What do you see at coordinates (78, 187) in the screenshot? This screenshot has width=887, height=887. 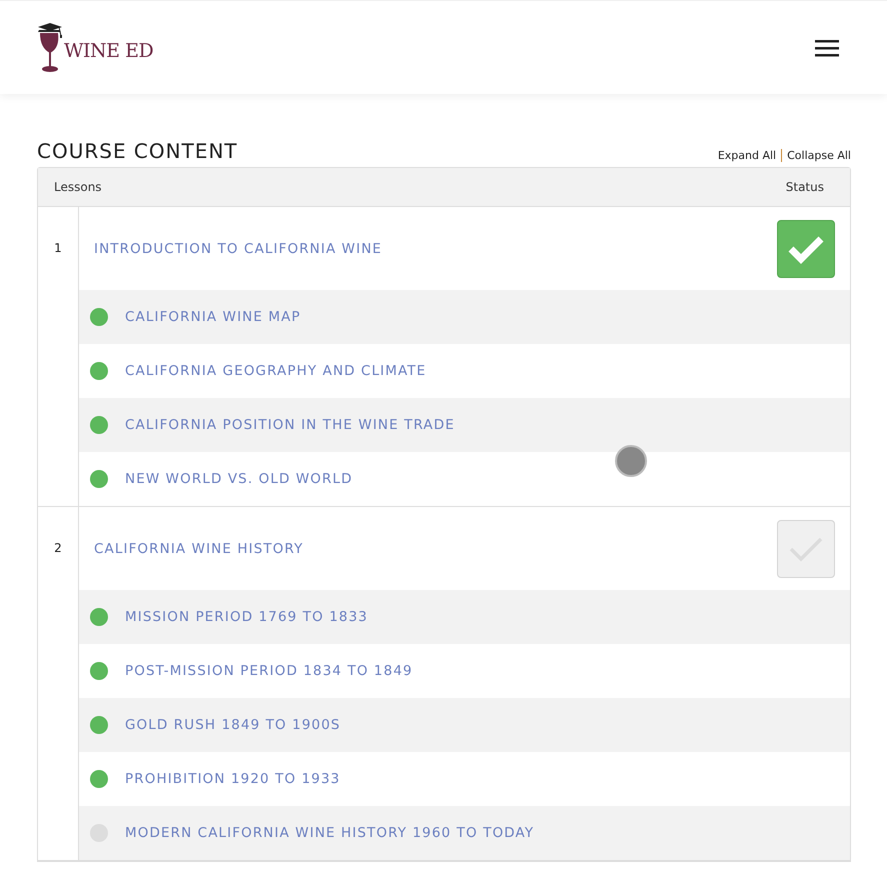 I see `column-header: Lessons` at bounding box center [78, 187].